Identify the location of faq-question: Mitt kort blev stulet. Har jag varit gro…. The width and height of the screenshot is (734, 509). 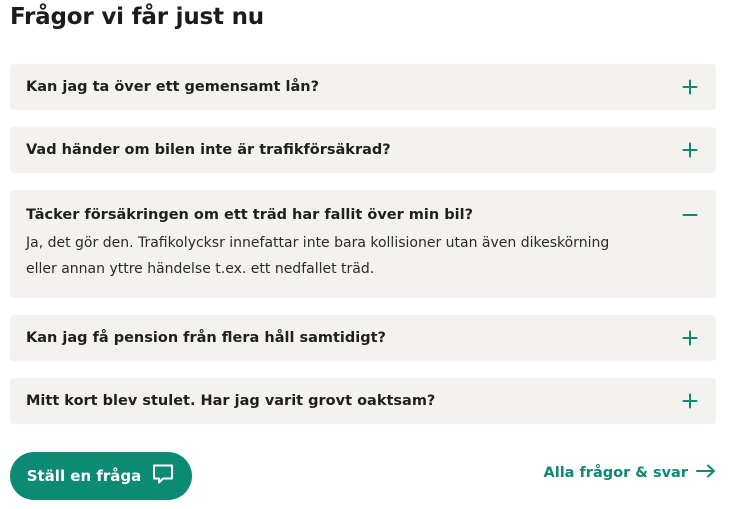
(231, 401).